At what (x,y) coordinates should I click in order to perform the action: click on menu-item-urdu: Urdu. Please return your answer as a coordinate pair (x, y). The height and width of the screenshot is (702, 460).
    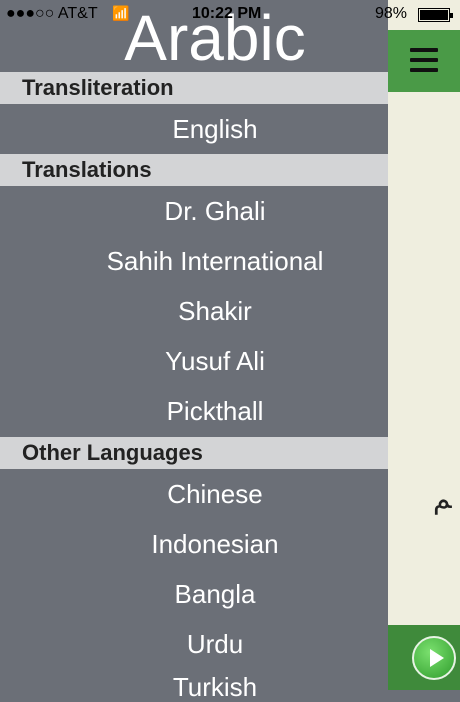
    Looking at the image, I should click on (215, 644).